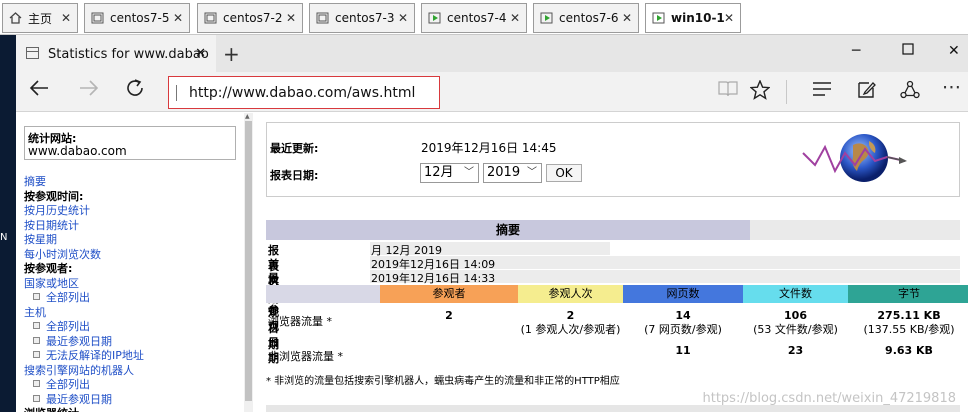  I want to click on sidebar-item: 国家或地区, so click(134, 284).